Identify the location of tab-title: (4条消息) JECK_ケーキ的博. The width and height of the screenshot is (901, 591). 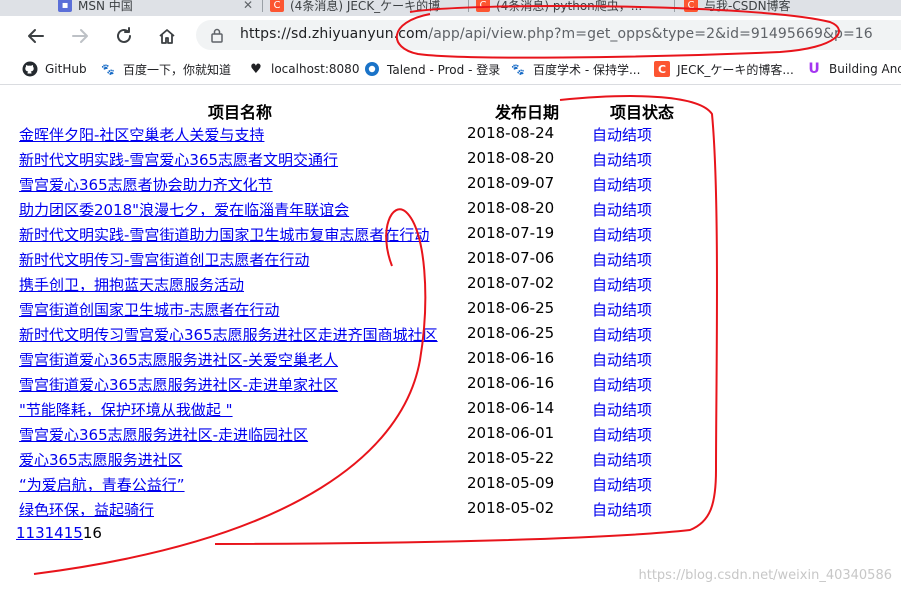
(365, 6).